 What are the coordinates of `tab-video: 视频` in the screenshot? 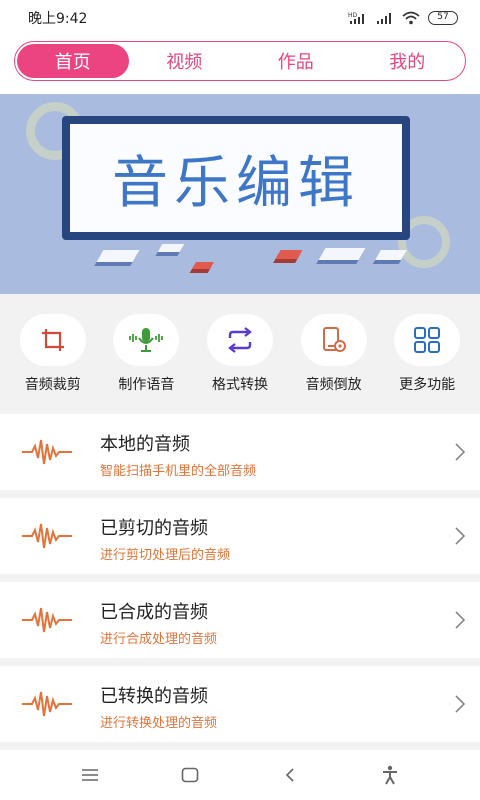 It's located at (185, 61).